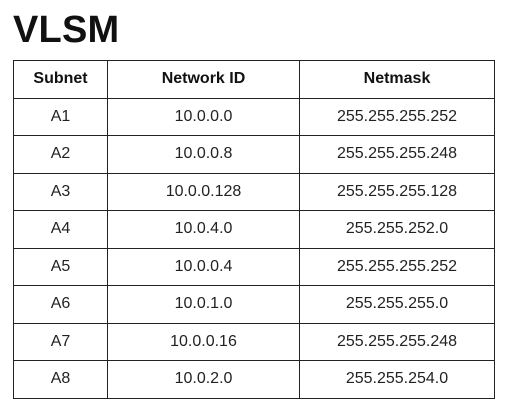 The image size is (505, 413). Describe the element at coordinates (203, 79) in the screenshot. I see `header-network-id: Network ID` at that location.